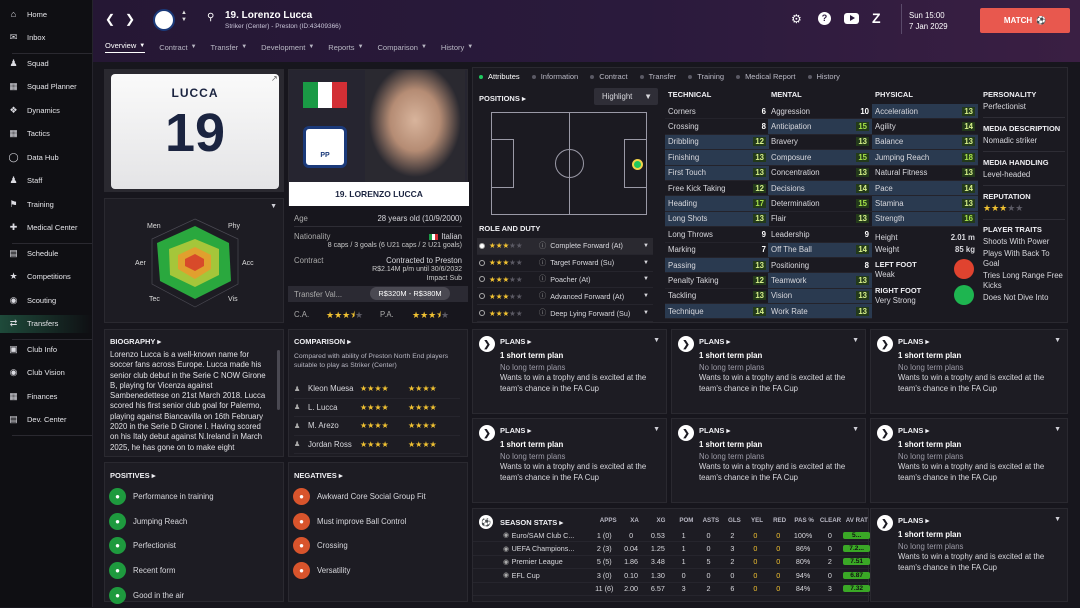  What do you see at coordinates (717, 235) in the screenshot?
I see `attribute-row: Long Throws 9` at bounding box center [717, 235].